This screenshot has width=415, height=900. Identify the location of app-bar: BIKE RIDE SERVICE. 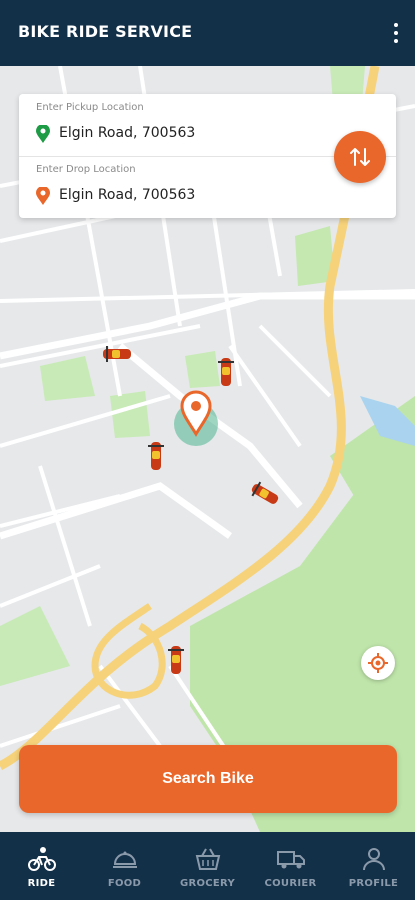
(207, 33).